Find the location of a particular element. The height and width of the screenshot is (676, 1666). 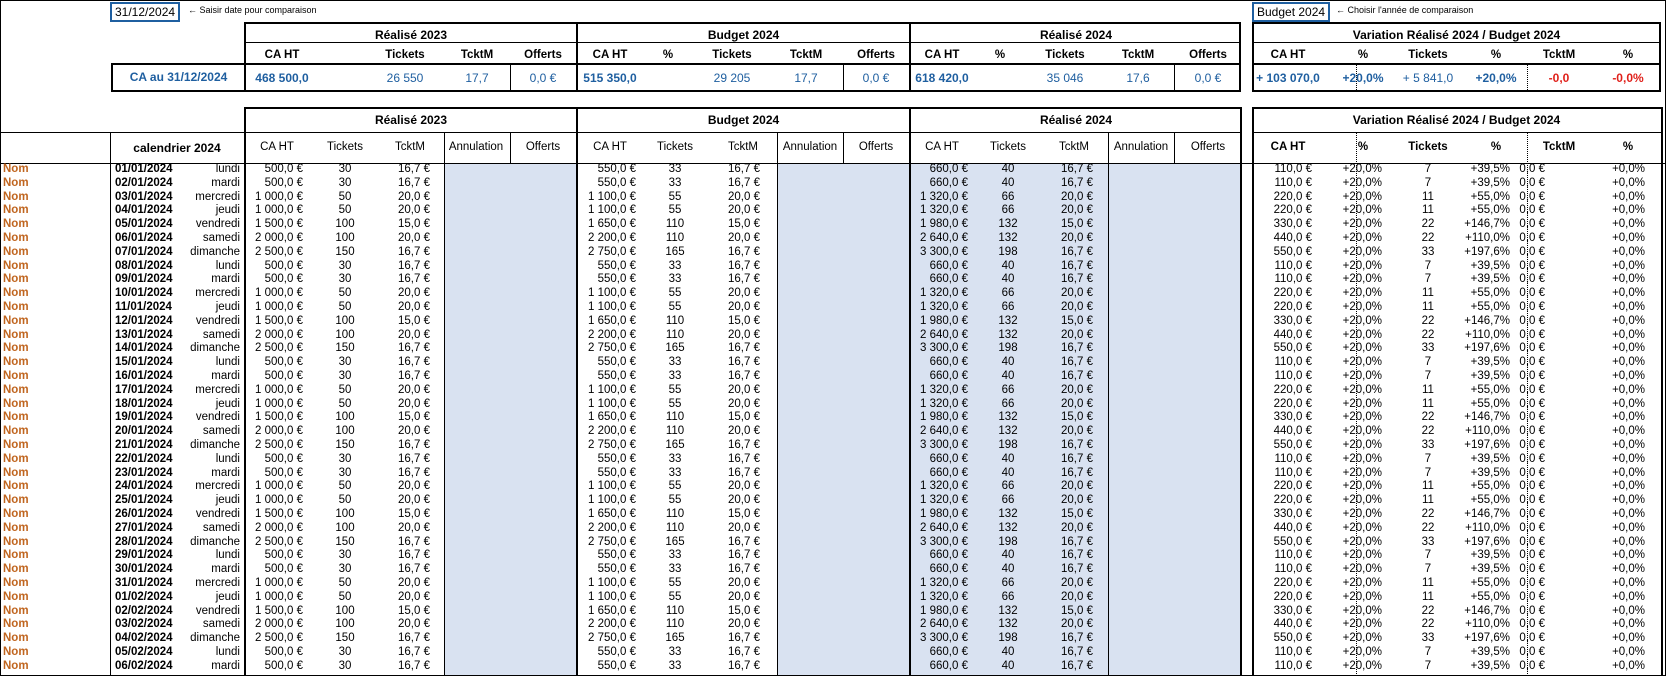

var-ca: 110,0 € is located at coordinates (1293, 665).